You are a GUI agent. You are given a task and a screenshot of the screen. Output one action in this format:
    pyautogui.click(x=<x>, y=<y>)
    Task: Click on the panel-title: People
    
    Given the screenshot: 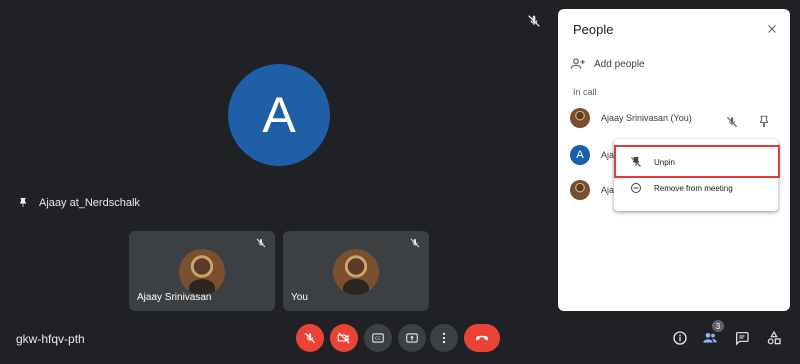 What is the action you would take?
    pyautogui.click(x=593, y=29)
    